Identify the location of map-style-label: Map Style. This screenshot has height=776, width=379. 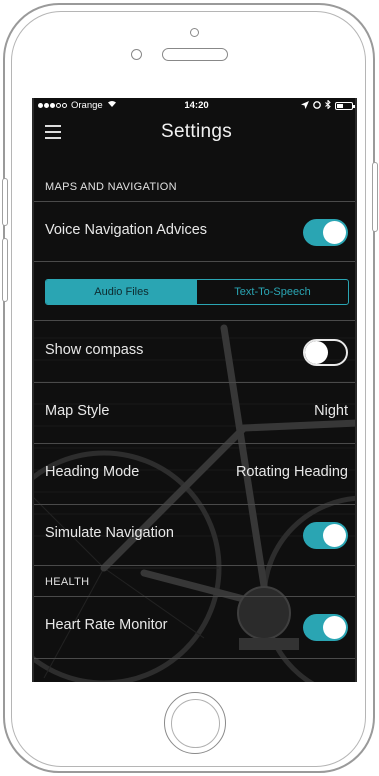
(77, 411).